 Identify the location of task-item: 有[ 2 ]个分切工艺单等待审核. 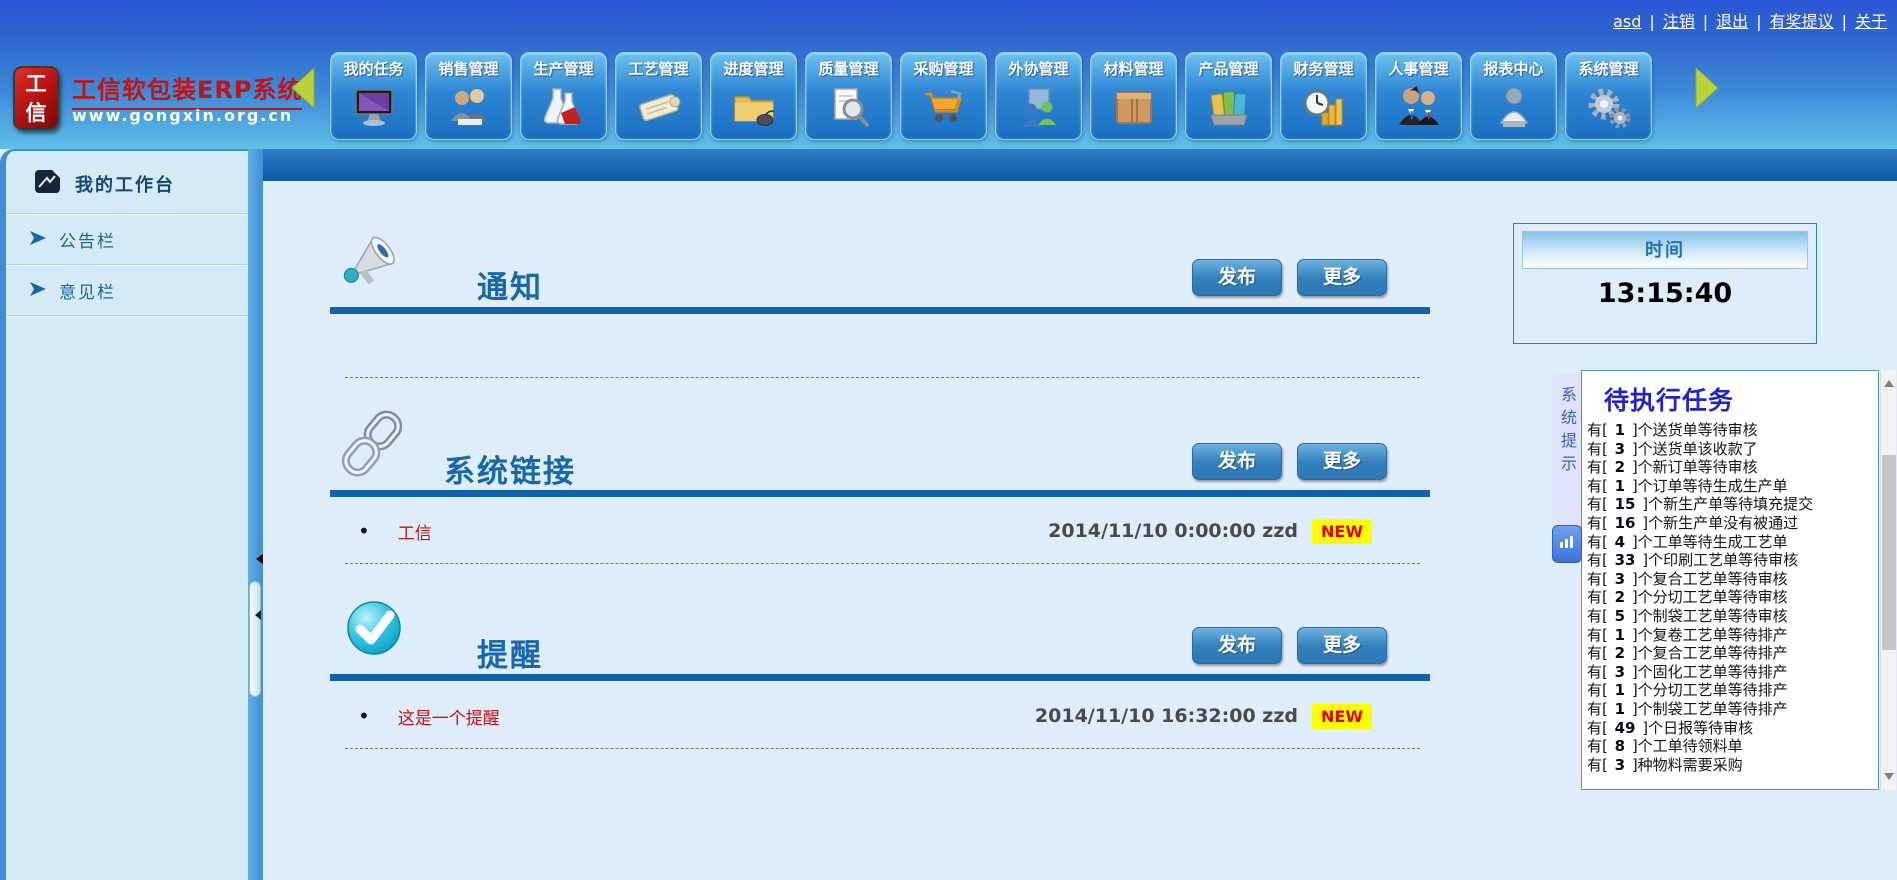
(1687, 597).